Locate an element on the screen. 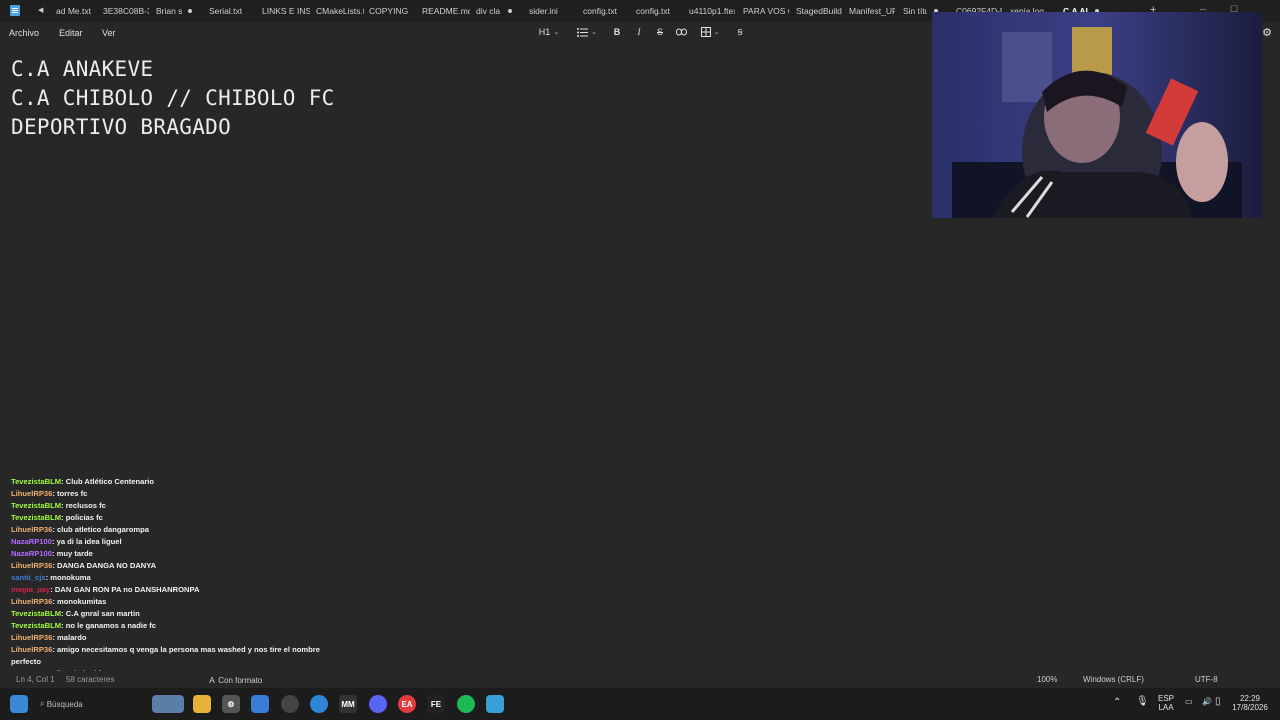 Image resolution: width=1280 pixels, height=720 pixels. chat-message: LihuelRP36: DANGA DANGA NO DANYA is located at coordinates (176, 566).